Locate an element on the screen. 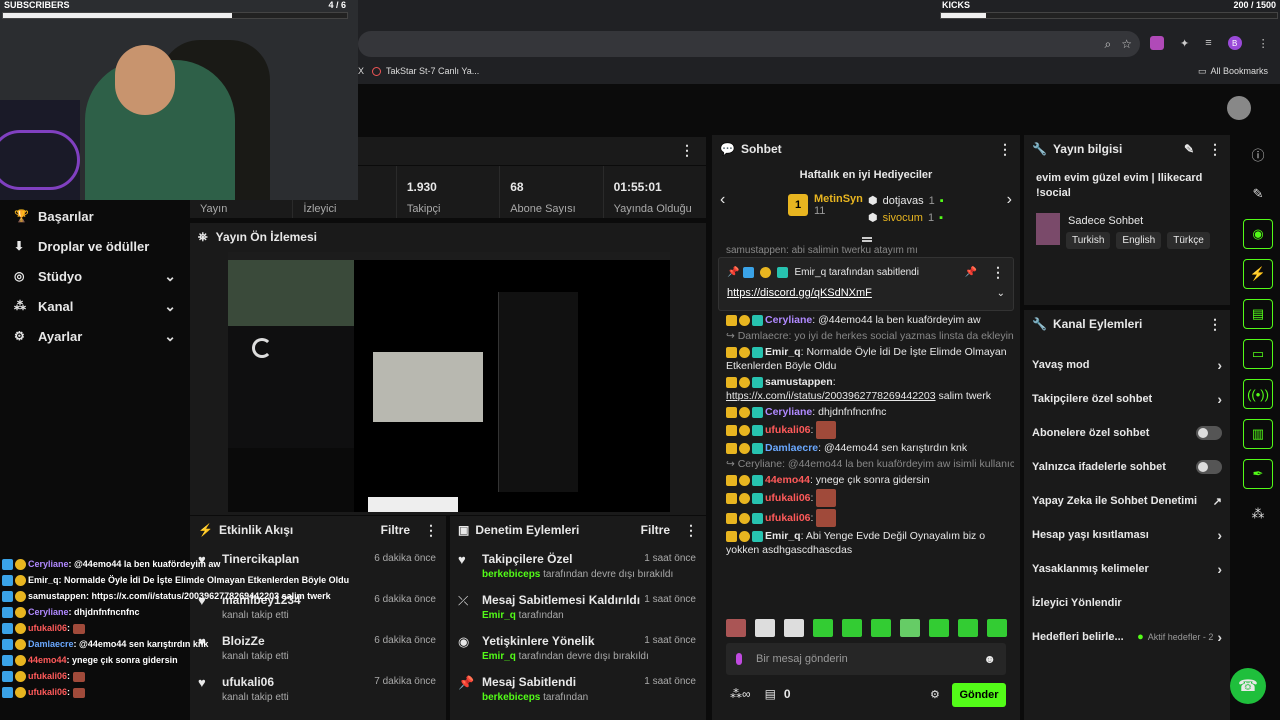 The height and width of the screenshot is (720, 1280). nav-item: ◎ Stüdyo ⌄ is located at coordinates (95, 276).